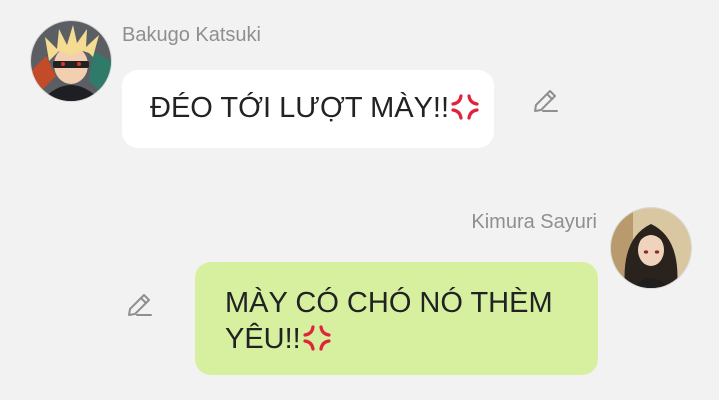 The height and width of the screenshot is (400, 719). What do you see at coordinates (191, 35) in the screenshot?
I see `sender-name: Bakugo Katsuki` at bounding box center [191, 35].